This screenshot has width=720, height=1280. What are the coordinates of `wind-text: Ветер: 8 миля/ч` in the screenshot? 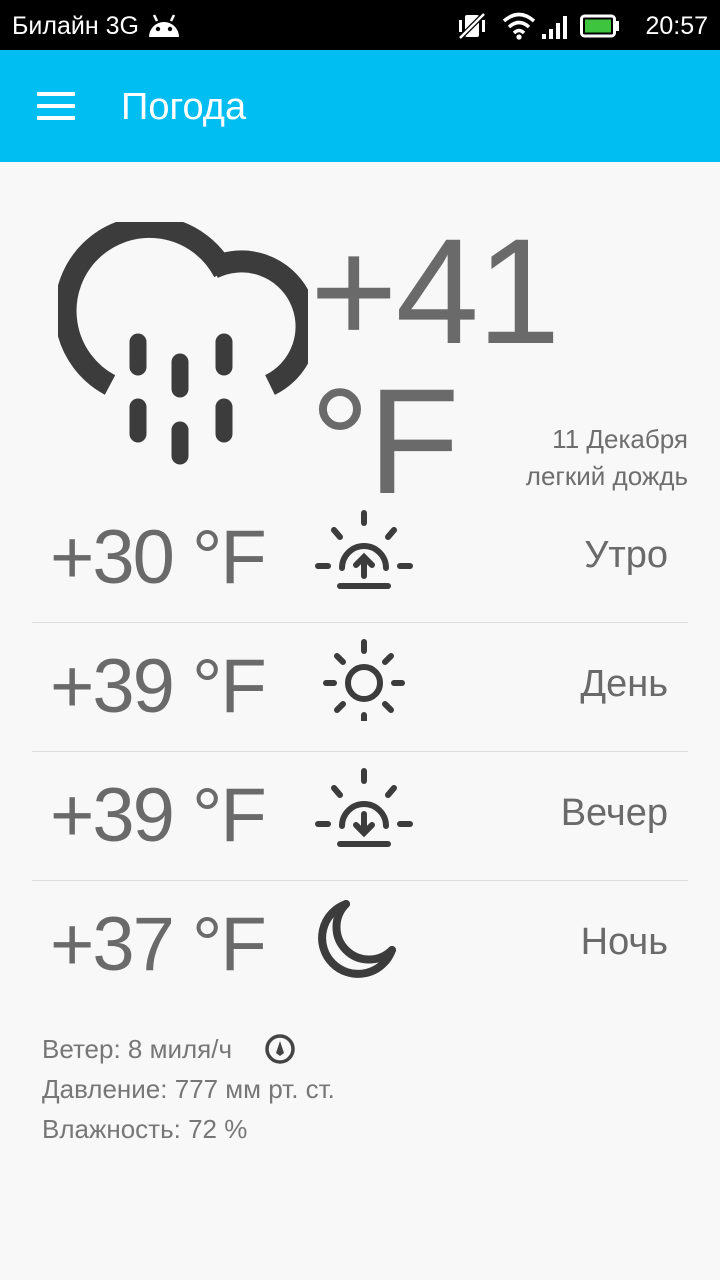 It's located at (137, 1049).